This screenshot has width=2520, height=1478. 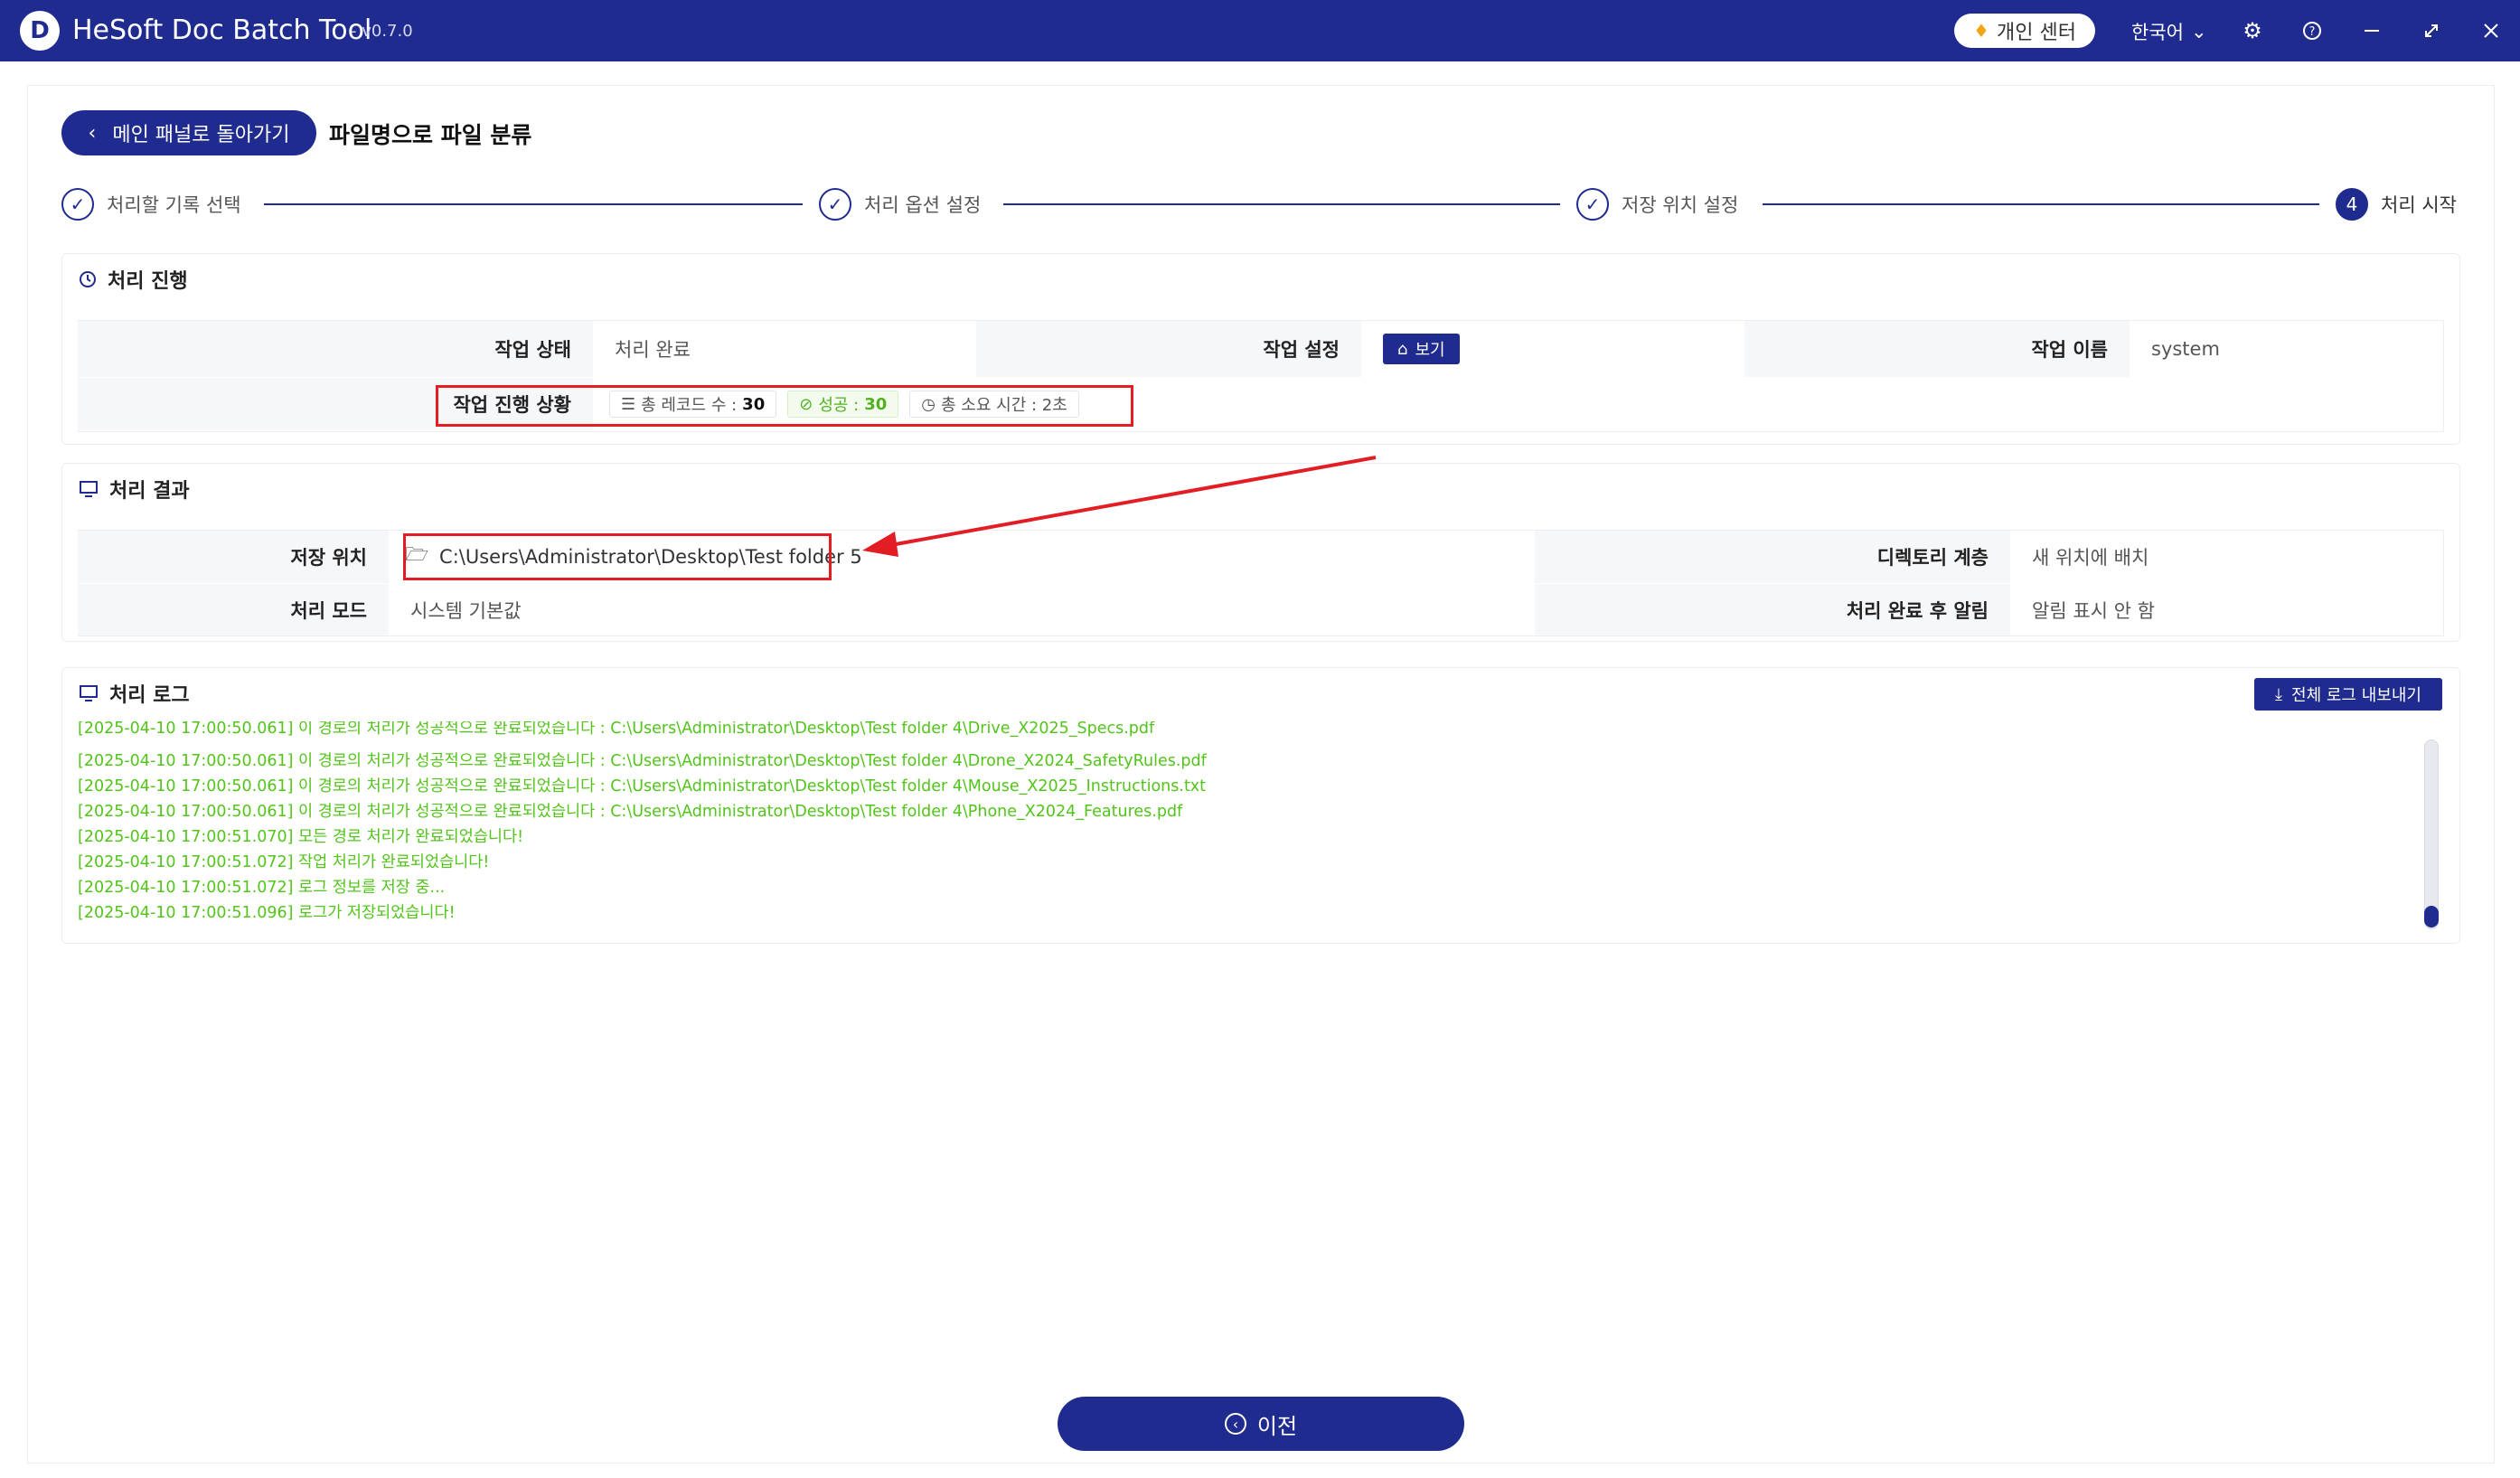 I want to click on log-line: [2025-04-10 17:00:51.096] 로그가 저장되었습니다!, so click(x=267, y=913).